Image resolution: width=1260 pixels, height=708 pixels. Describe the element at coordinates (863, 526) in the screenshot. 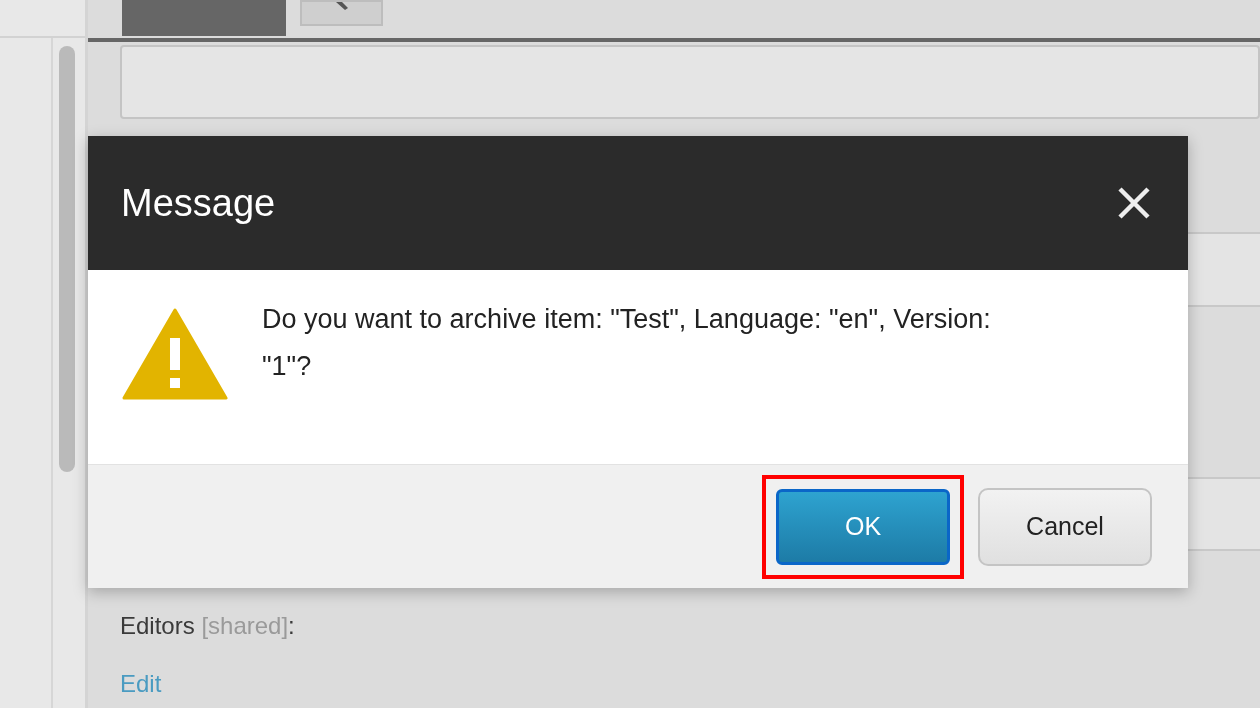

I see `ok-button: OK` at that location.